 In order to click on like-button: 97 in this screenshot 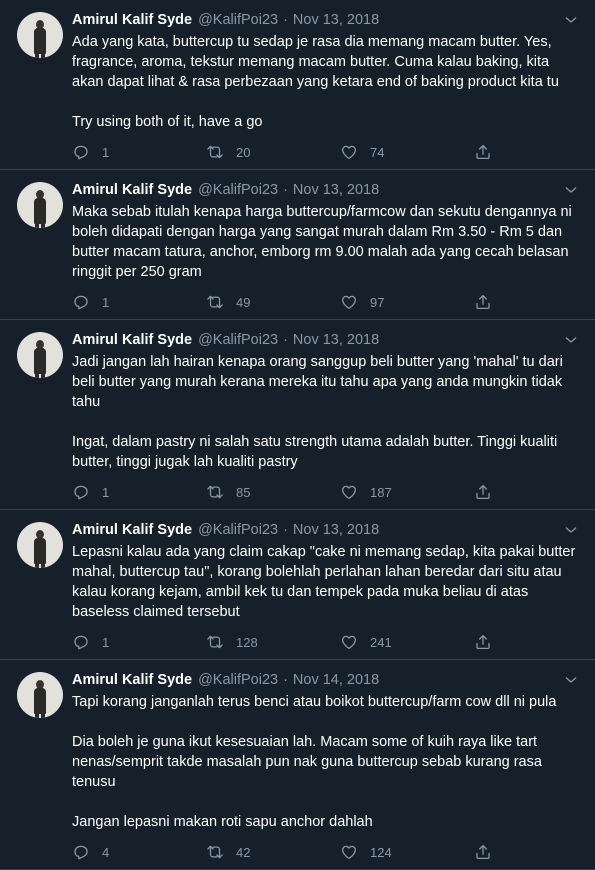, I will do `click(407, 302)`.